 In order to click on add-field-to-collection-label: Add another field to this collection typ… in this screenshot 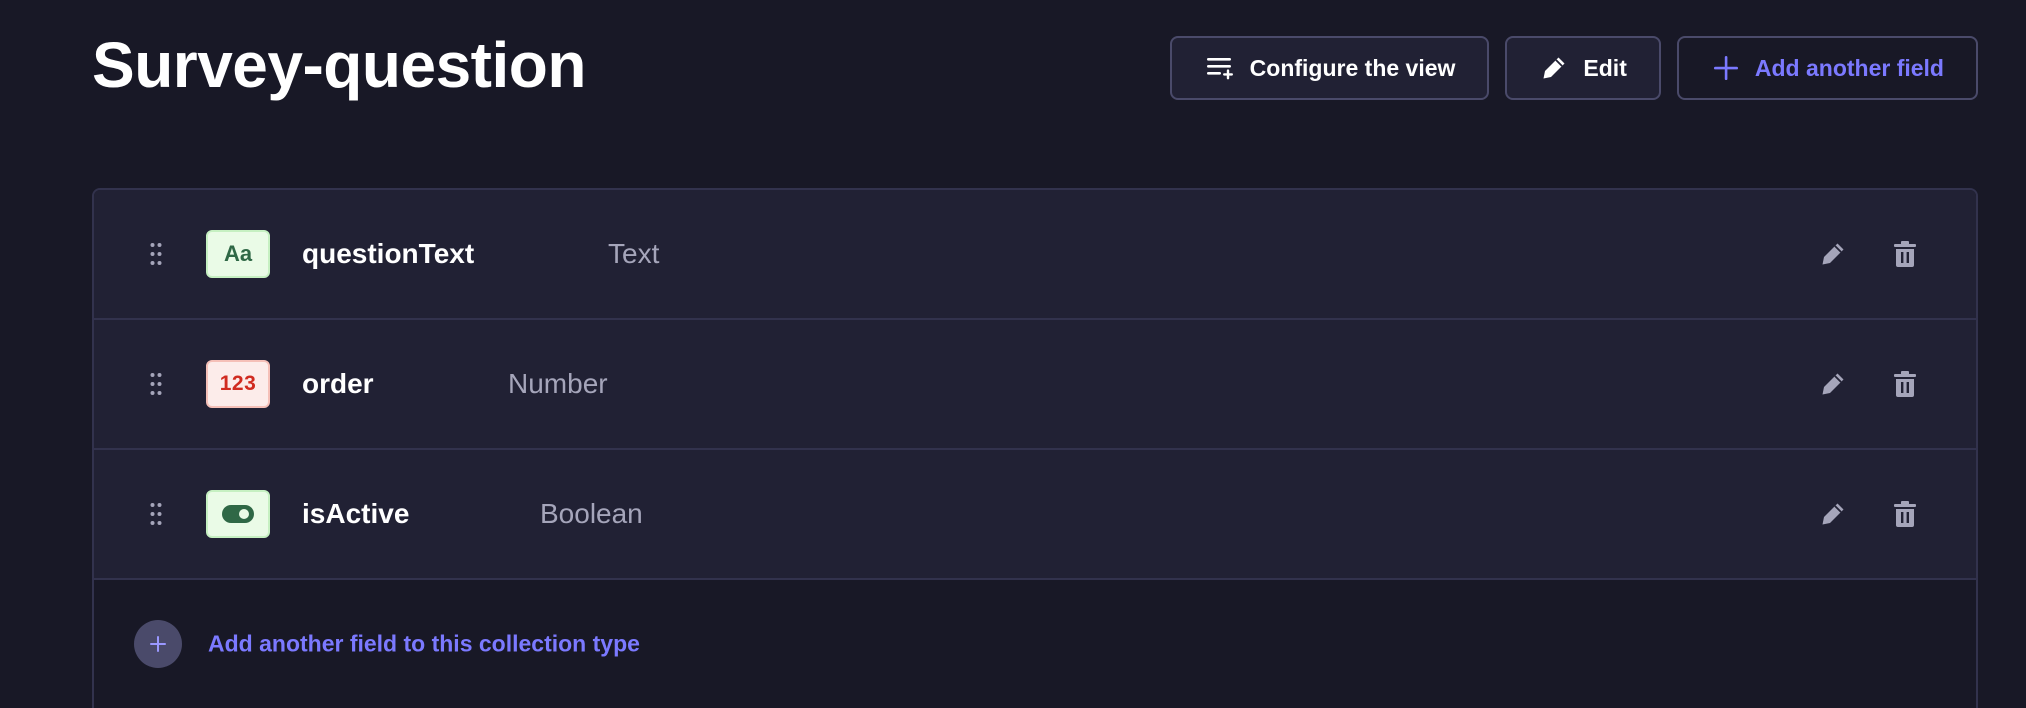, I will do `click(424, 643)`.